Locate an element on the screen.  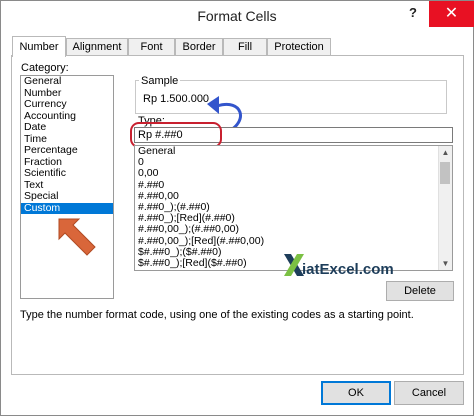
format-item: #.##0,00_);[Red](#.##0,00) is located at coordinates (293, 241).